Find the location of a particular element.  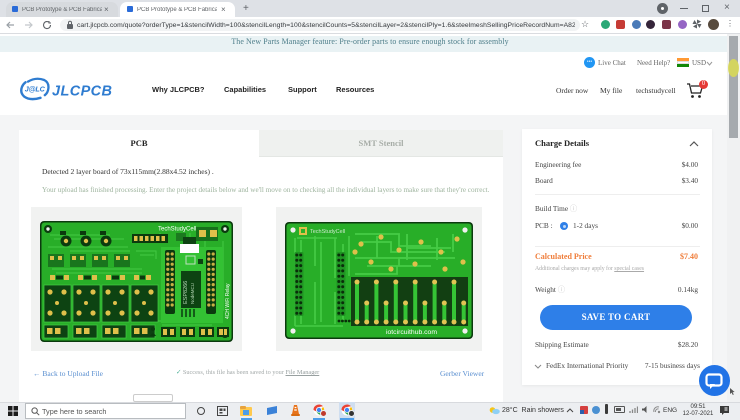

svg-text: J@LC is located at coordinates (35, 88).